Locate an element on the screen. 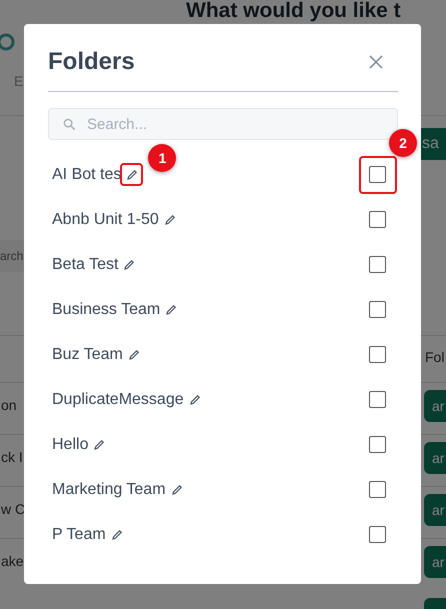  page-heading: What would you like t is located at coordinates (293, 11).